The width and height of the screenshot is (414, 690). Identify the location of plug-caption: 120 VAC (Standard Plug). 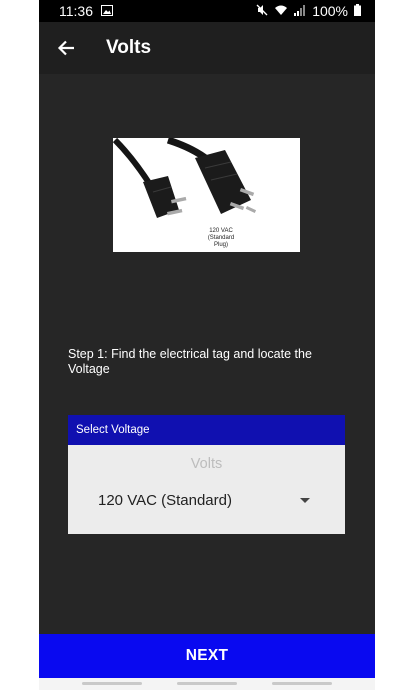
(221, 238).